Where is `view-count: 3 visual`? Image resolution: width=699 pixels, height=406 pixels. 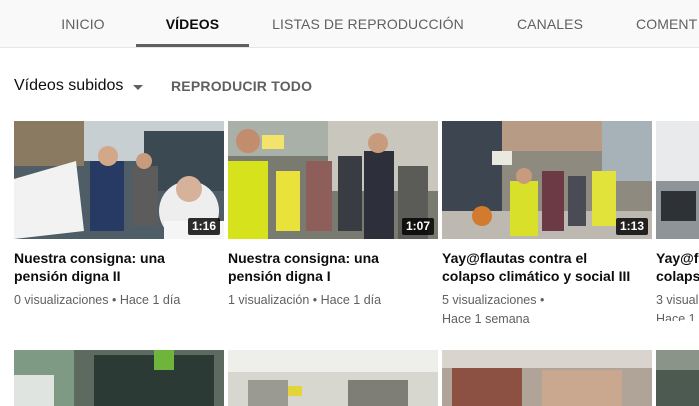 view-count: 3 visual is located at coordinates (677, 300).